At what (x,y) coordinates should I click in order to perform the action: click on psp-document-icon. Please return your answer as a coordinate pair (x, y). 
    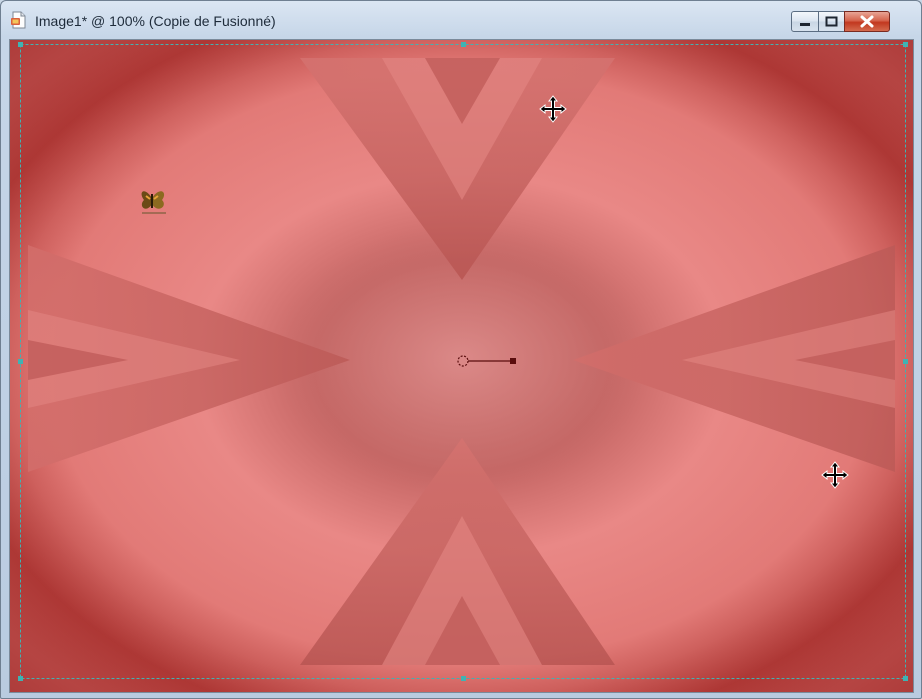
    Looking at the image, I should click on (19, 20).